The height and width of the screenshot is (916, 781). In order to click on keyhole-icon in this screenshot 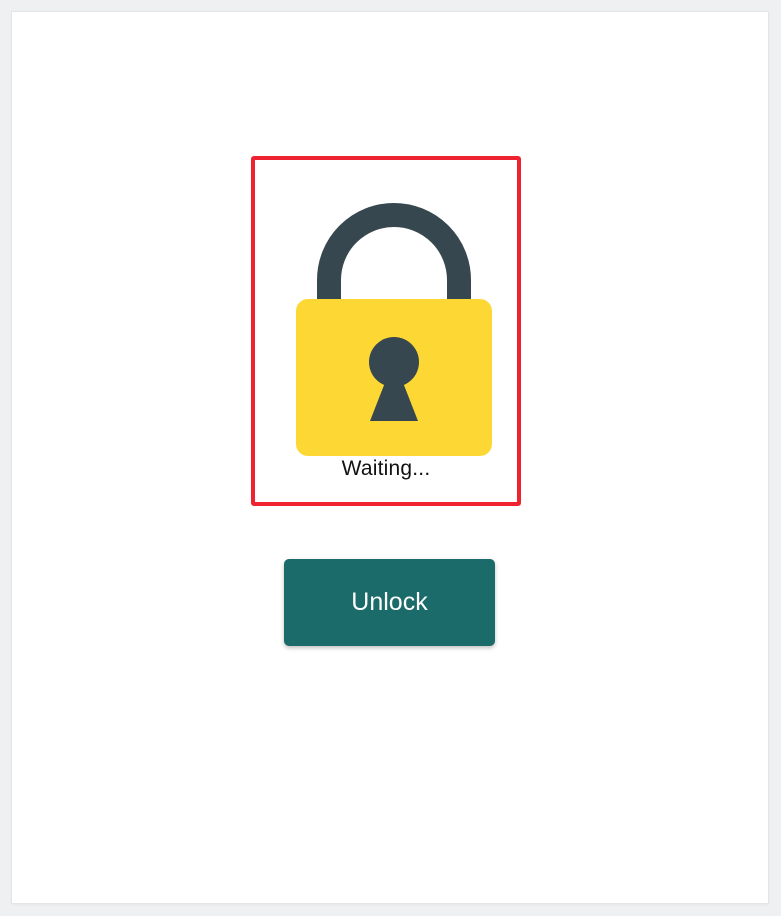, I will do `click(394, 362)`.